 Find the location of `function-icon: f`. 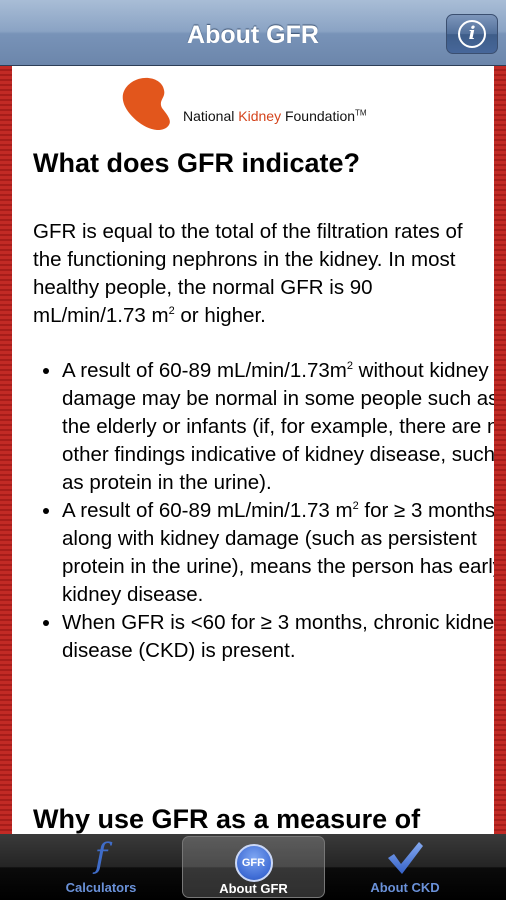

function-icon: f is located at coordinates (101, 856).